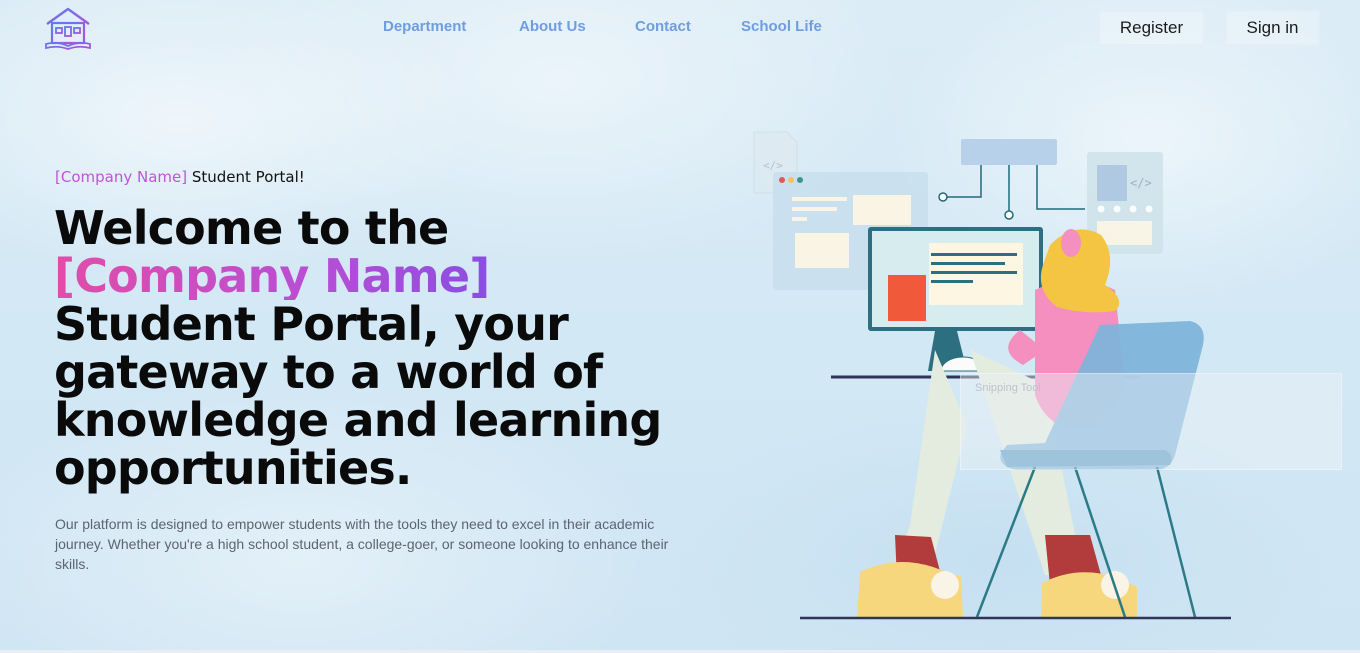  I want to click on snipping-tool-label: Snipping Tool, so click(1008, 388).